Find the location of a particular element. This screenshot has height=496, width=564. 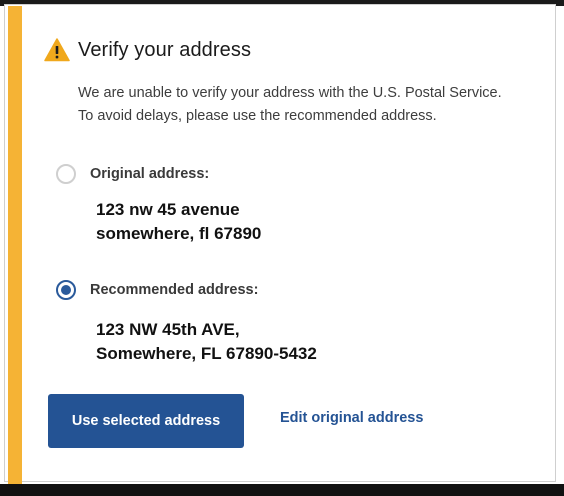

alert-heading-row: Verify your address is located at coordinates (147, 50).